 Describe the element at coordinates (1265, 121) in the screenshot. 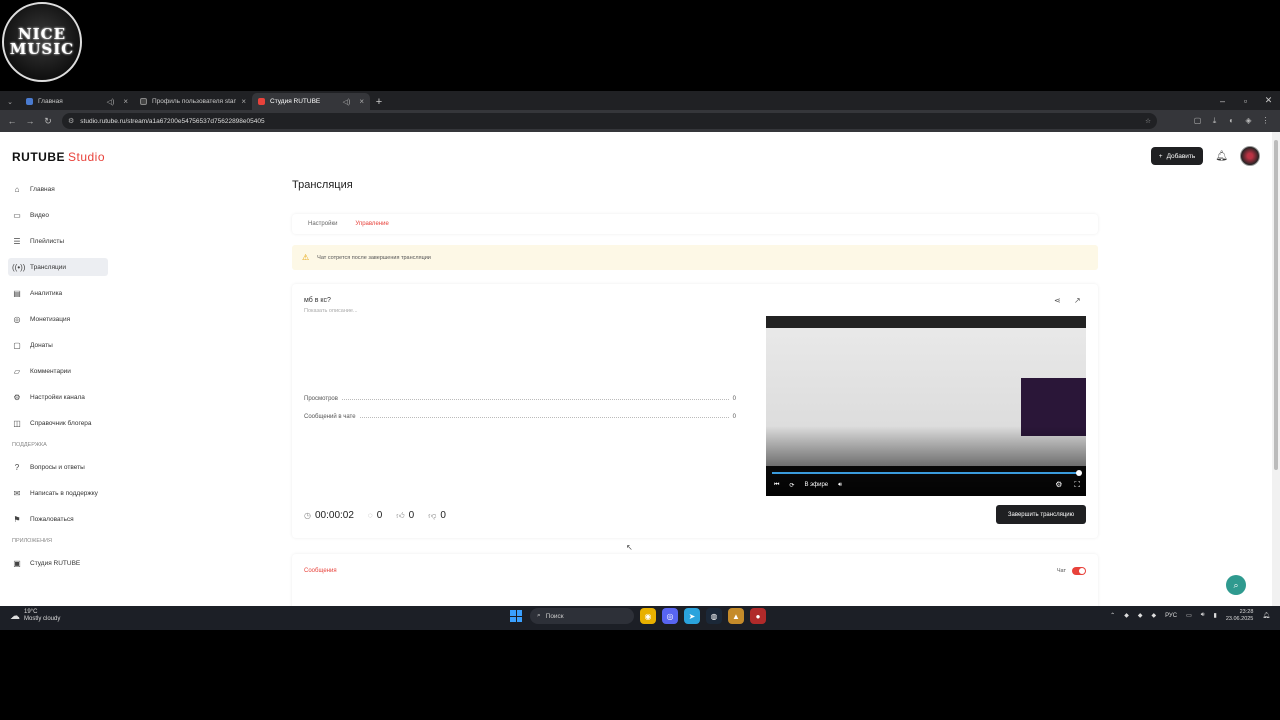

I see `menu-icon: ⋮` at that location.